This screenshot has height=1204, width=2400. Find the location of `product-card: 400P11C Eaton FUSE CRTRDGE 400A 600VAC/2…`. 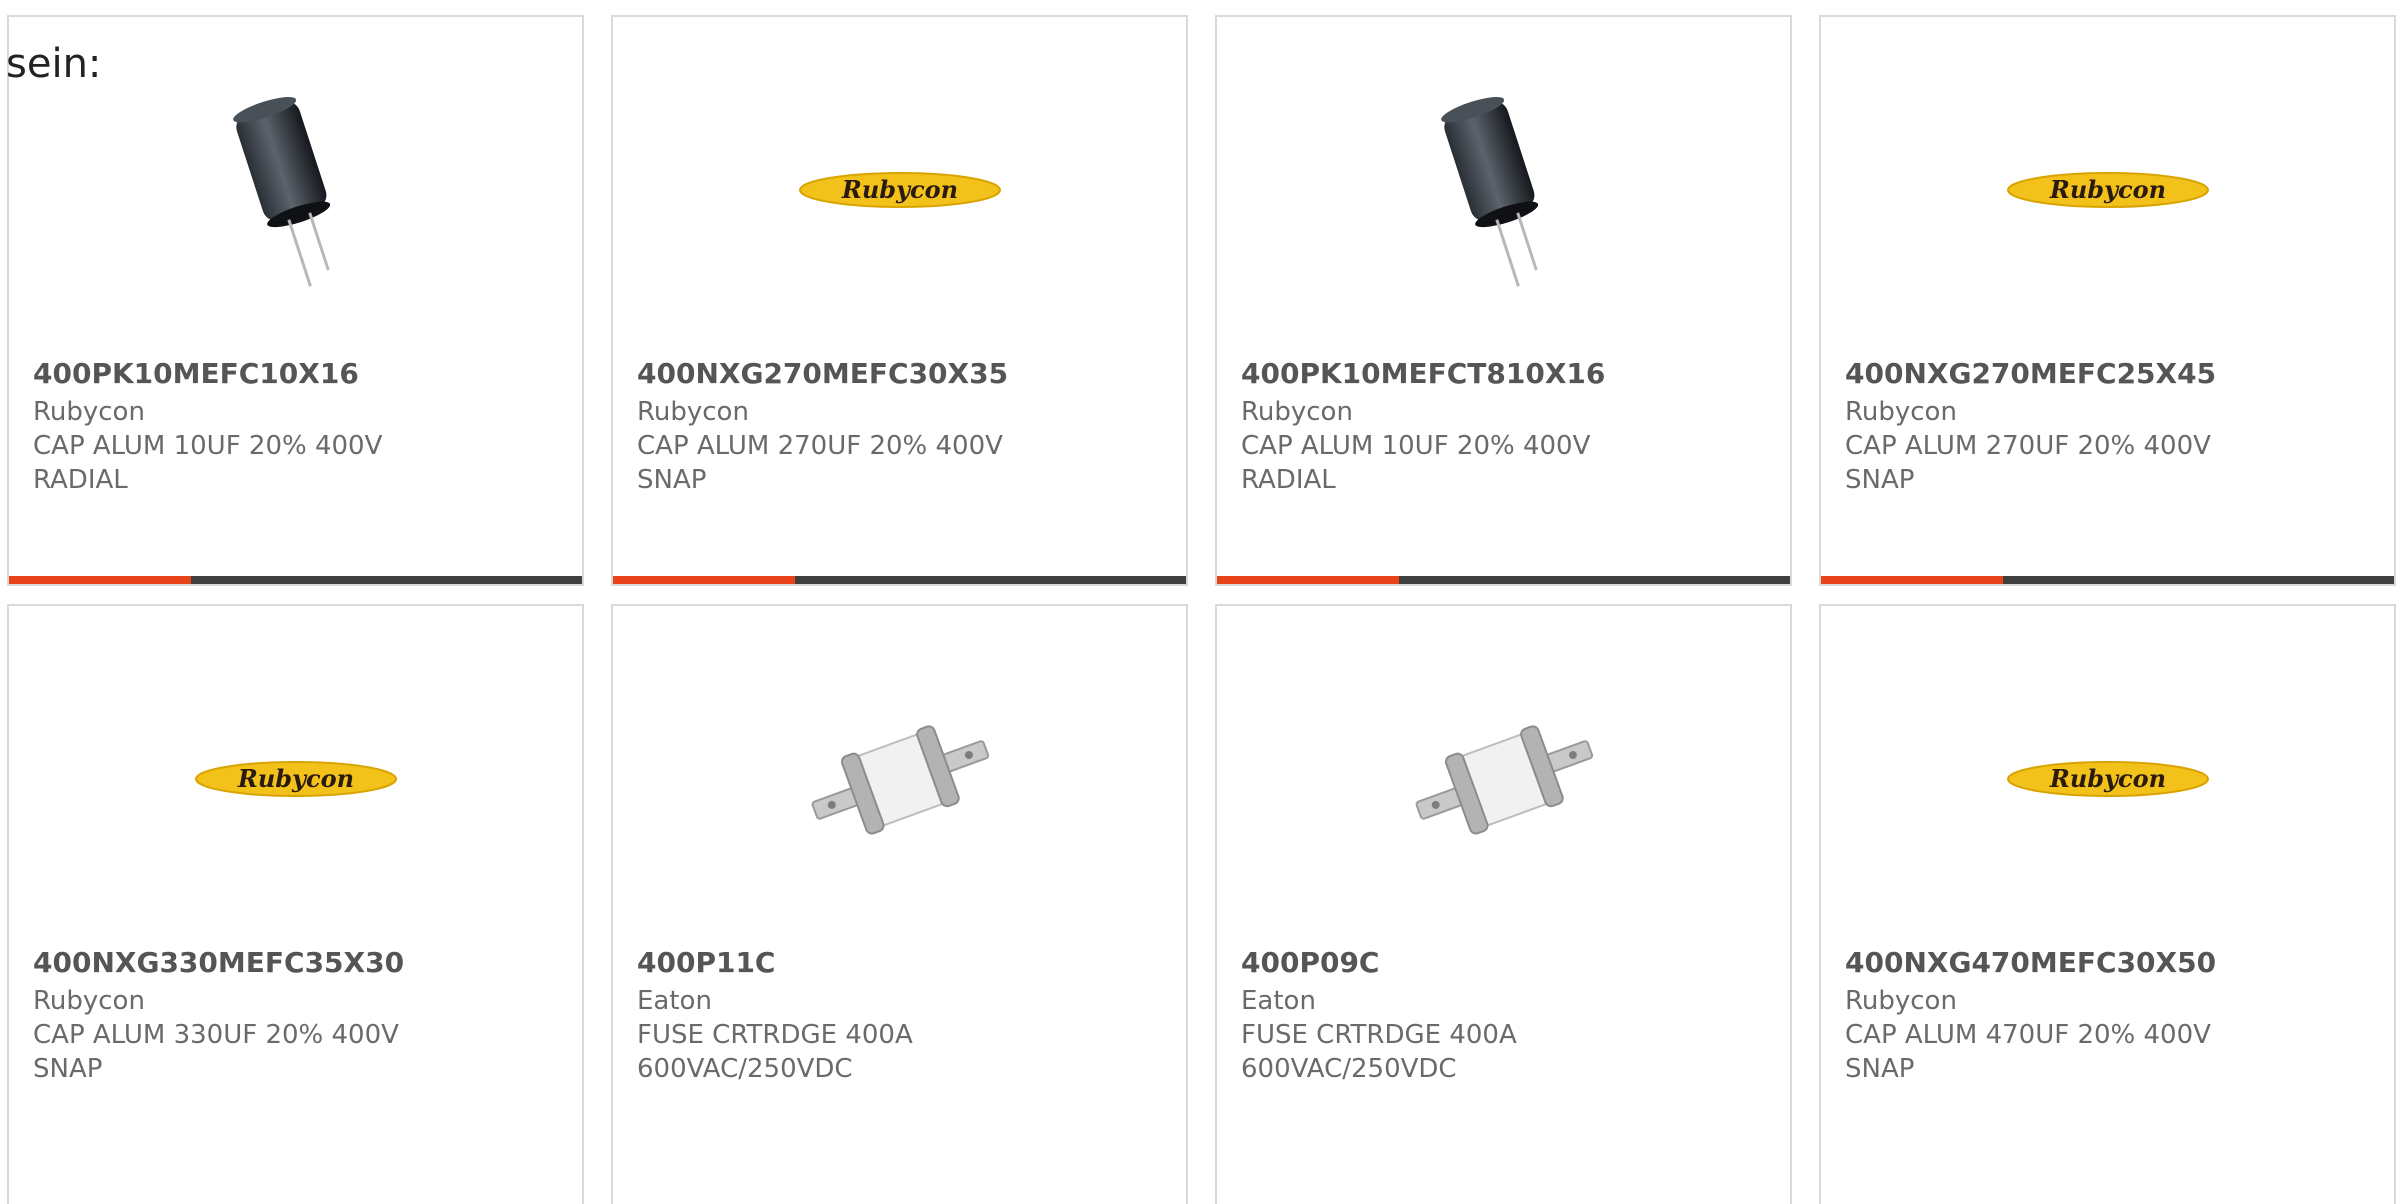

product-card: 400P11C Eaton FUSE CRTRDGE 400A 600VAC/2… is located at coordinates (899, 904).